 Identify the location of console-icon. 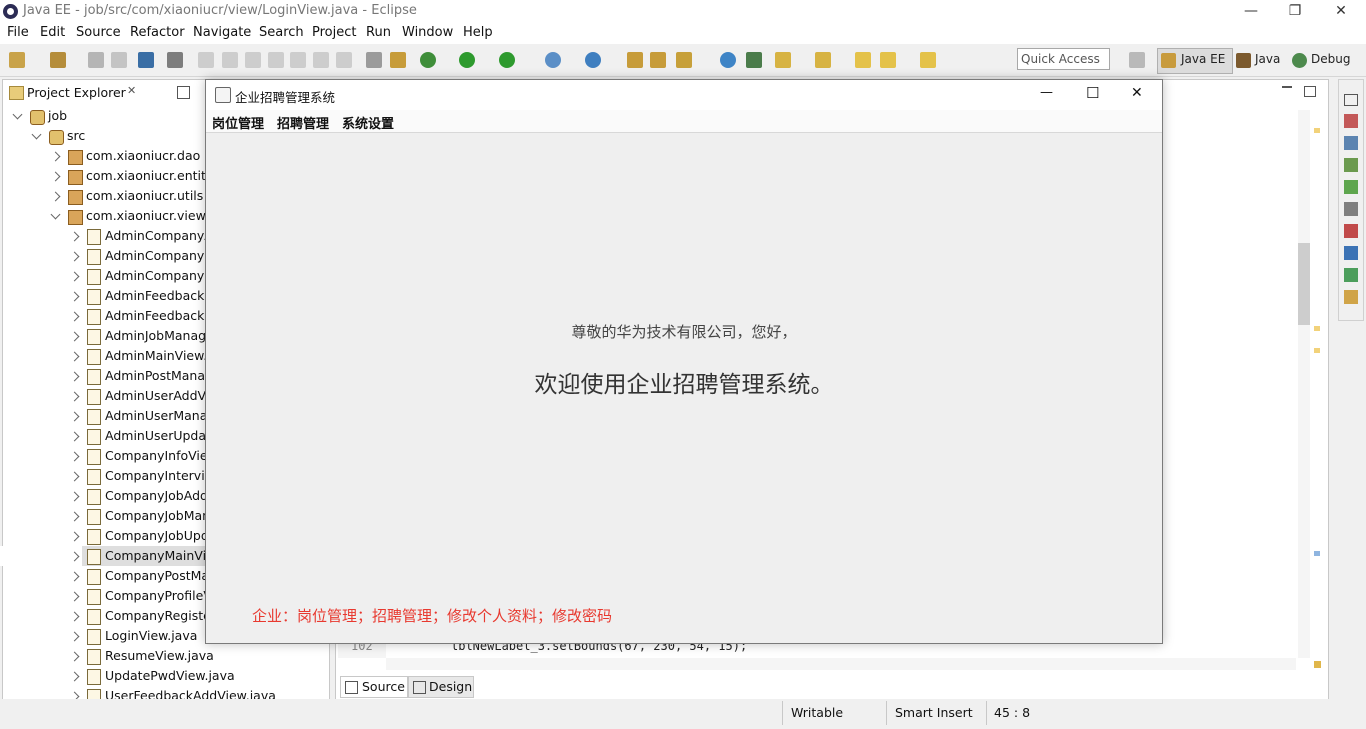
(146, 60).